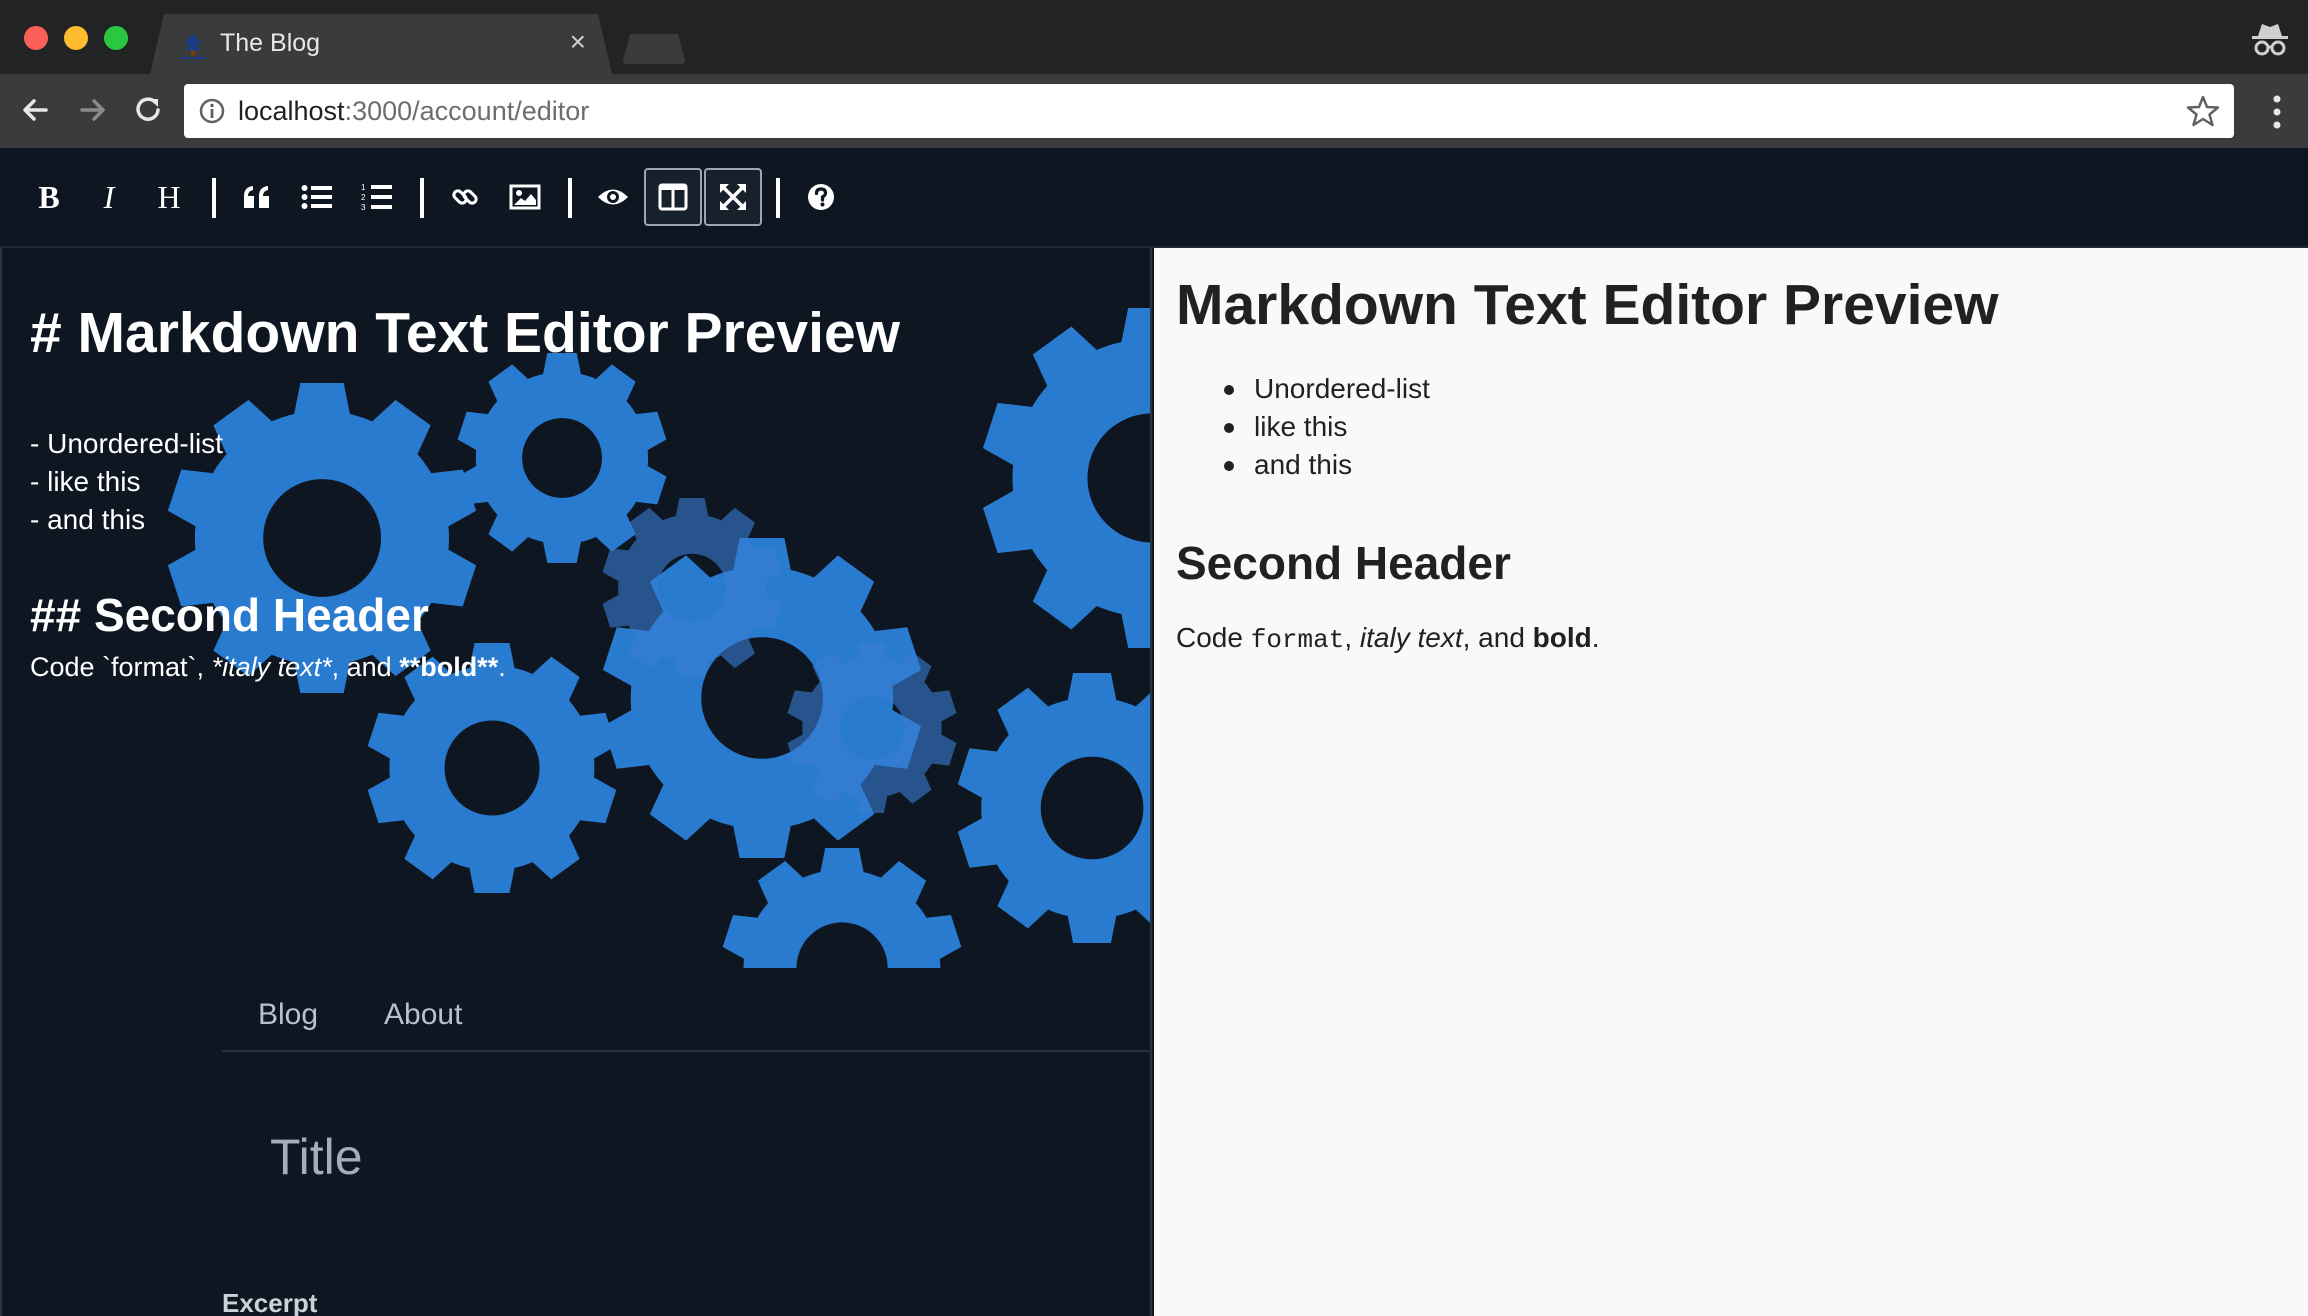 This screenshot has width=2308, height=1316. I want to click on browser-toolbar: localhost:3000/account/editor, so click(1154, 111).